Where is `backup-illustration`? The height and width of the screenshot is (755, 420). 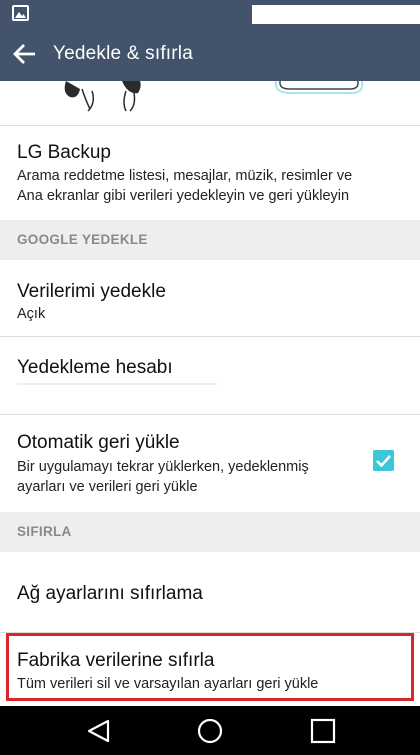
backup-illustration is located at coordinates (210, 103).